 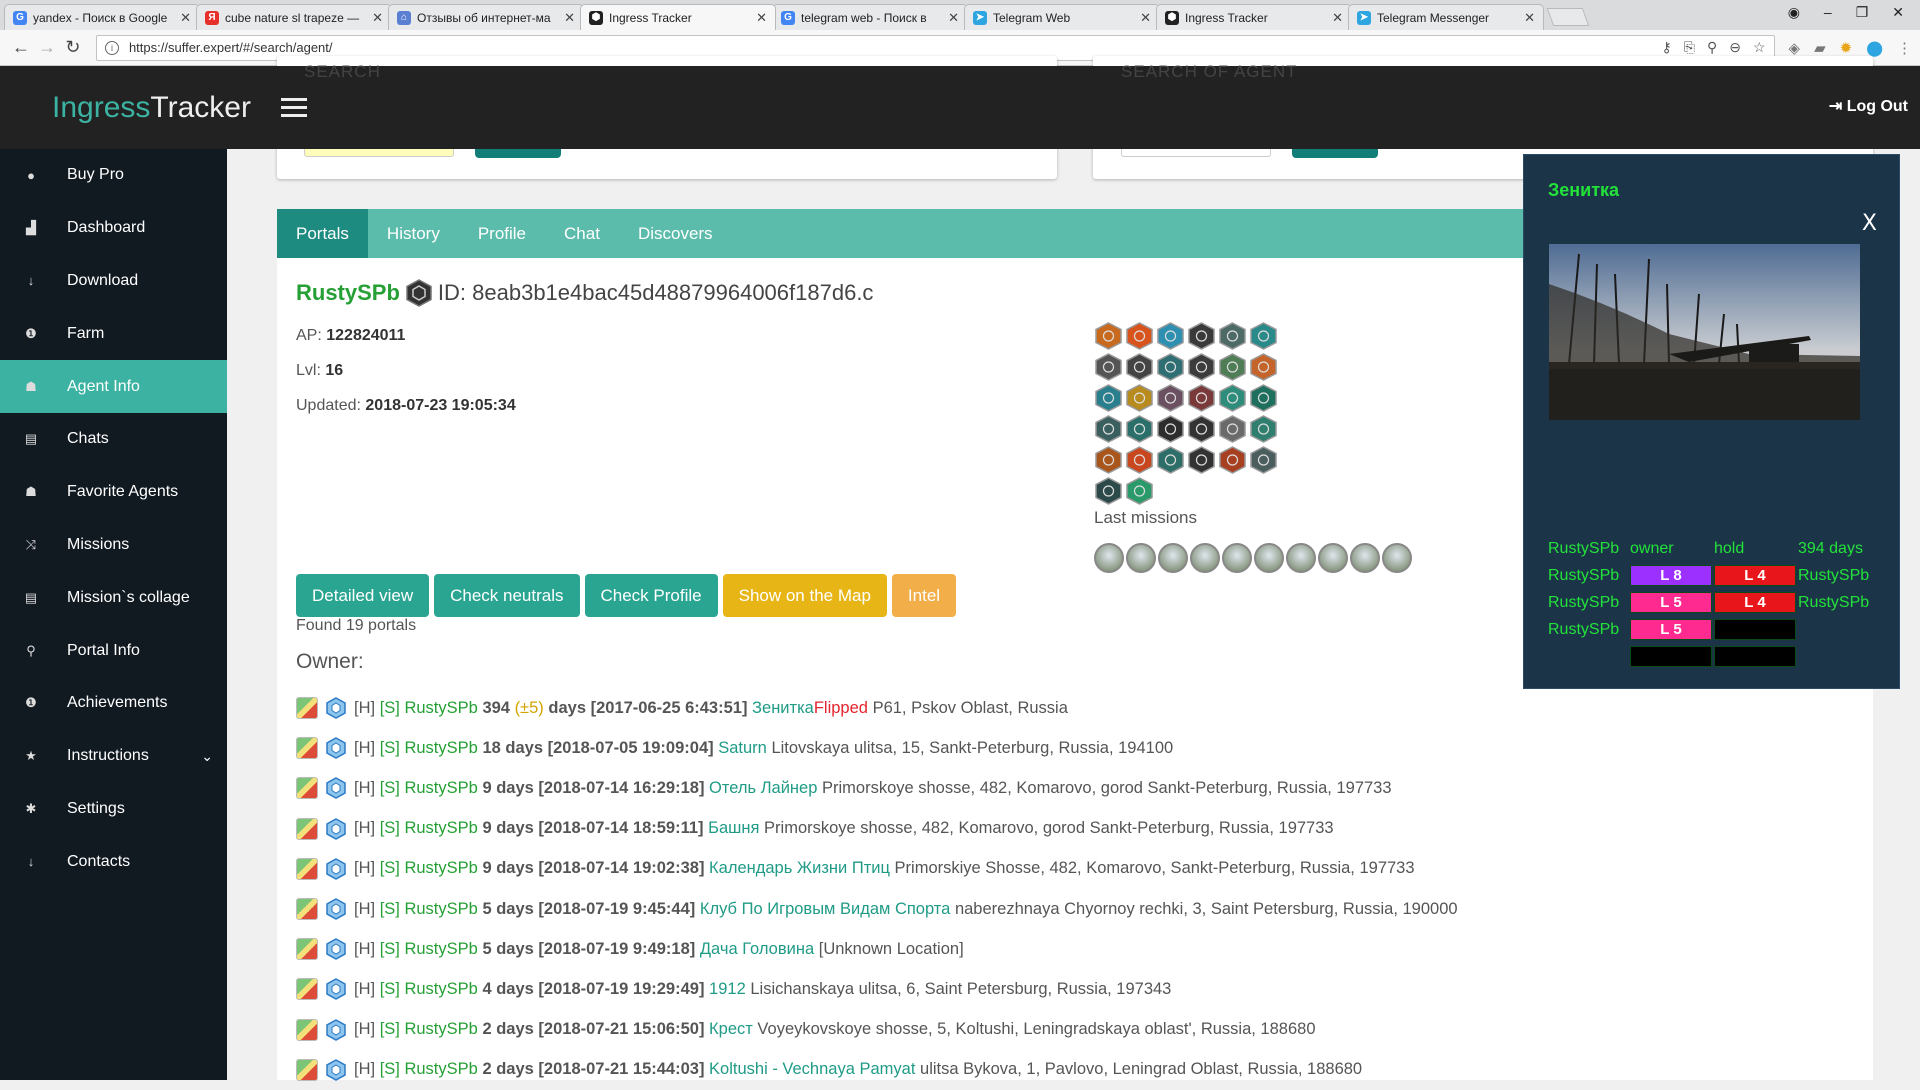 I want to click on detailed-view-button: Detailed view, so click(x=363, y=595).